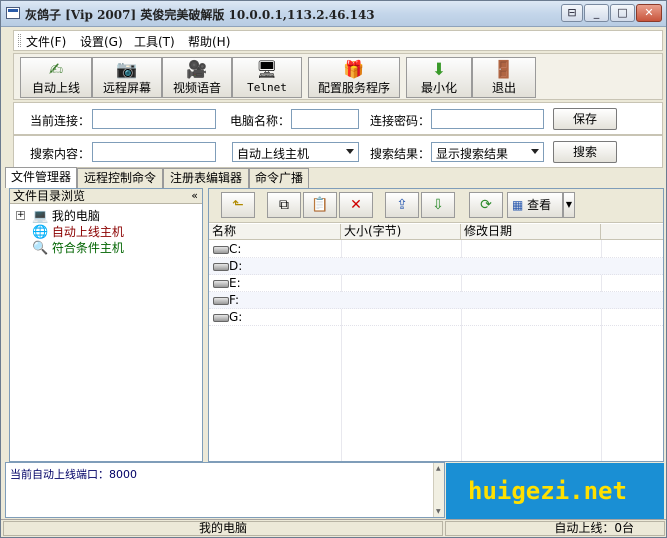 The width and height of the screenshot is (667, 538). I want to click on column-name: 名称, so click(275, 232).